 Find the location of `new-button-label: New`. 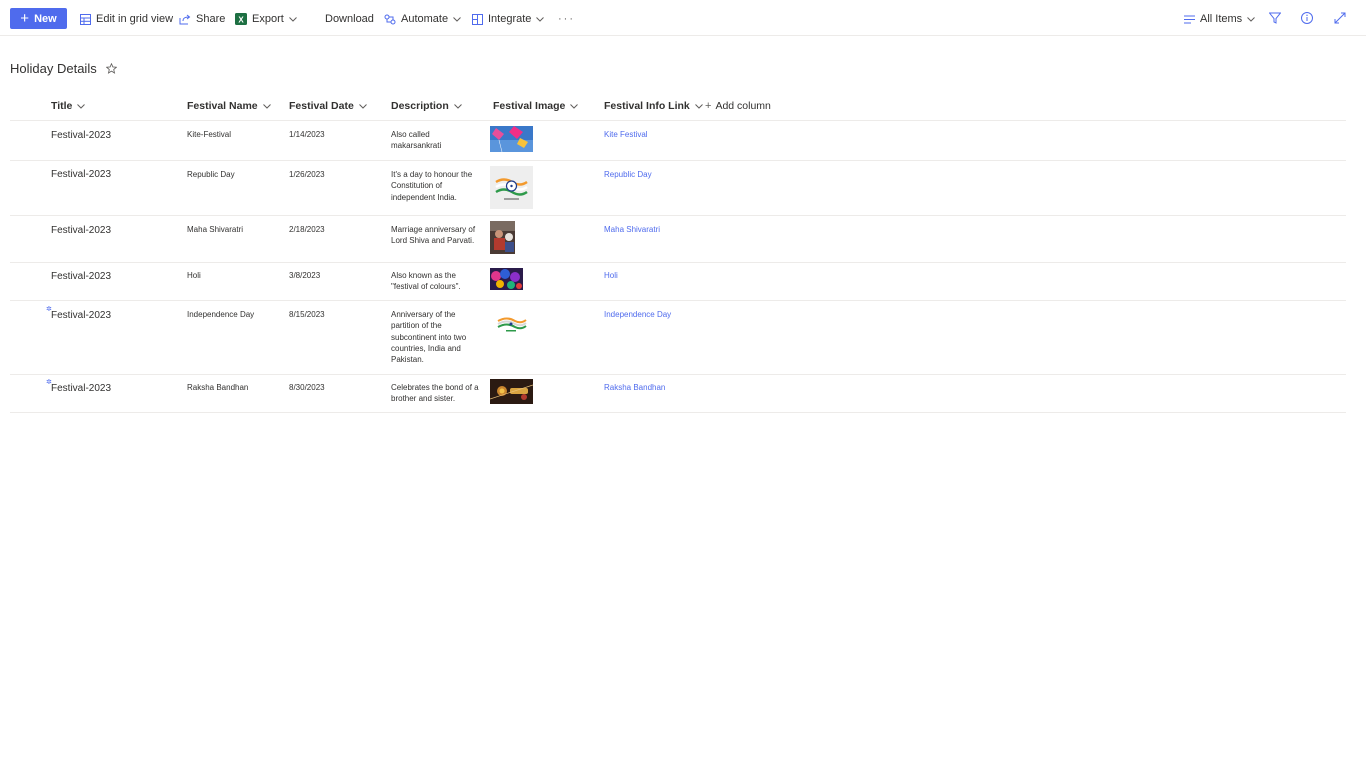

new-button-label: New is located at coordinates (45, 18).